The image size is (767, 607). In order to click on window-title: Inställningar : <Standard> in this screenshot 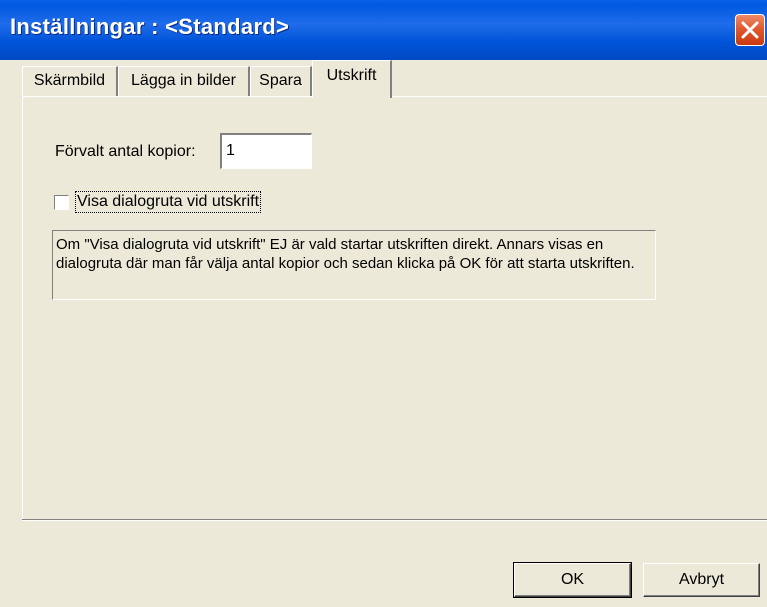, I will do `click(150, 26)`.